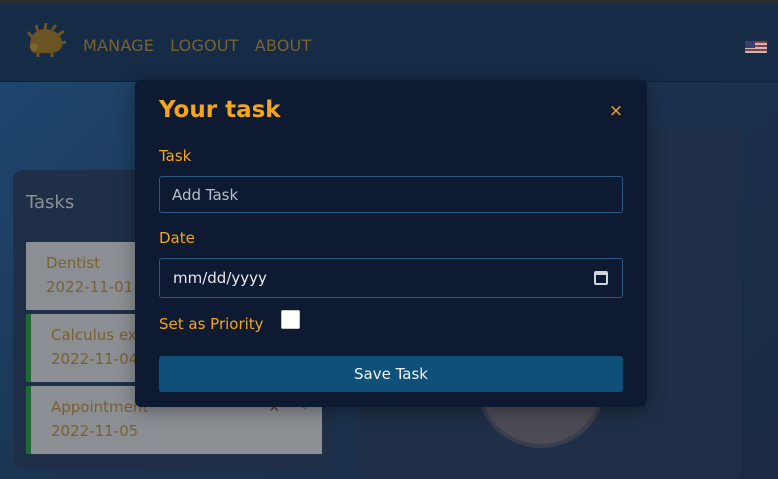 Image resolution: width=778 pixels, height=479 pixels. What do you see at coordinates (95, 431) in the screenshot?
I see `task-date: 2022-11-05` at bounding box center [95, 431].